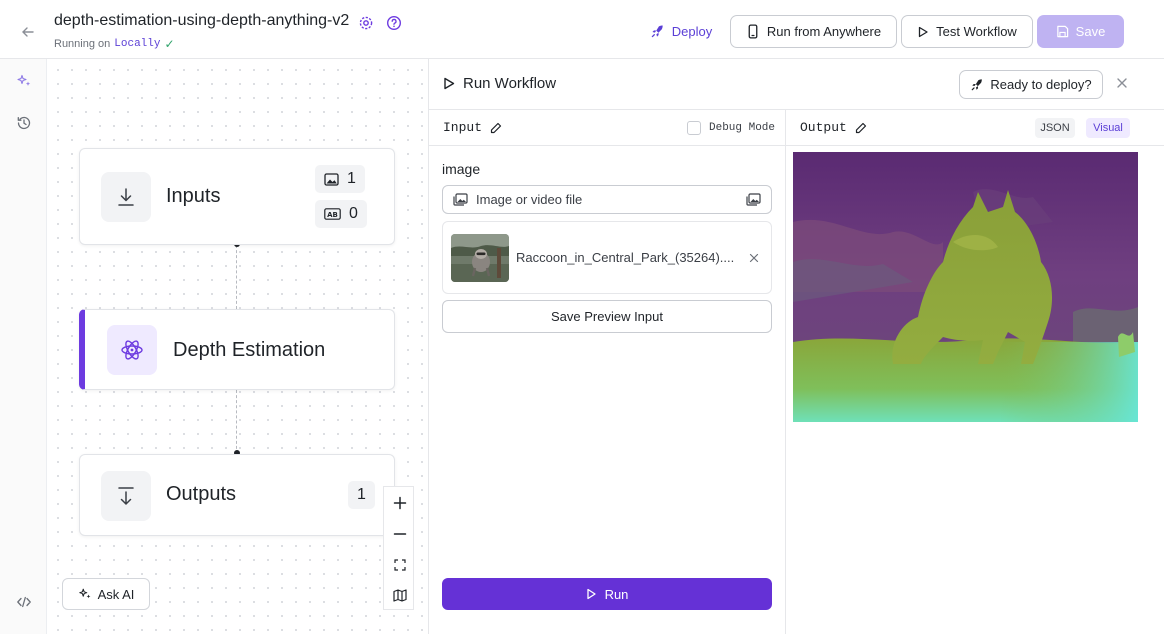  Describe the element at coordinates (236, 277) in the screenshot. I see `edge-inputs-to-depth` at that location.